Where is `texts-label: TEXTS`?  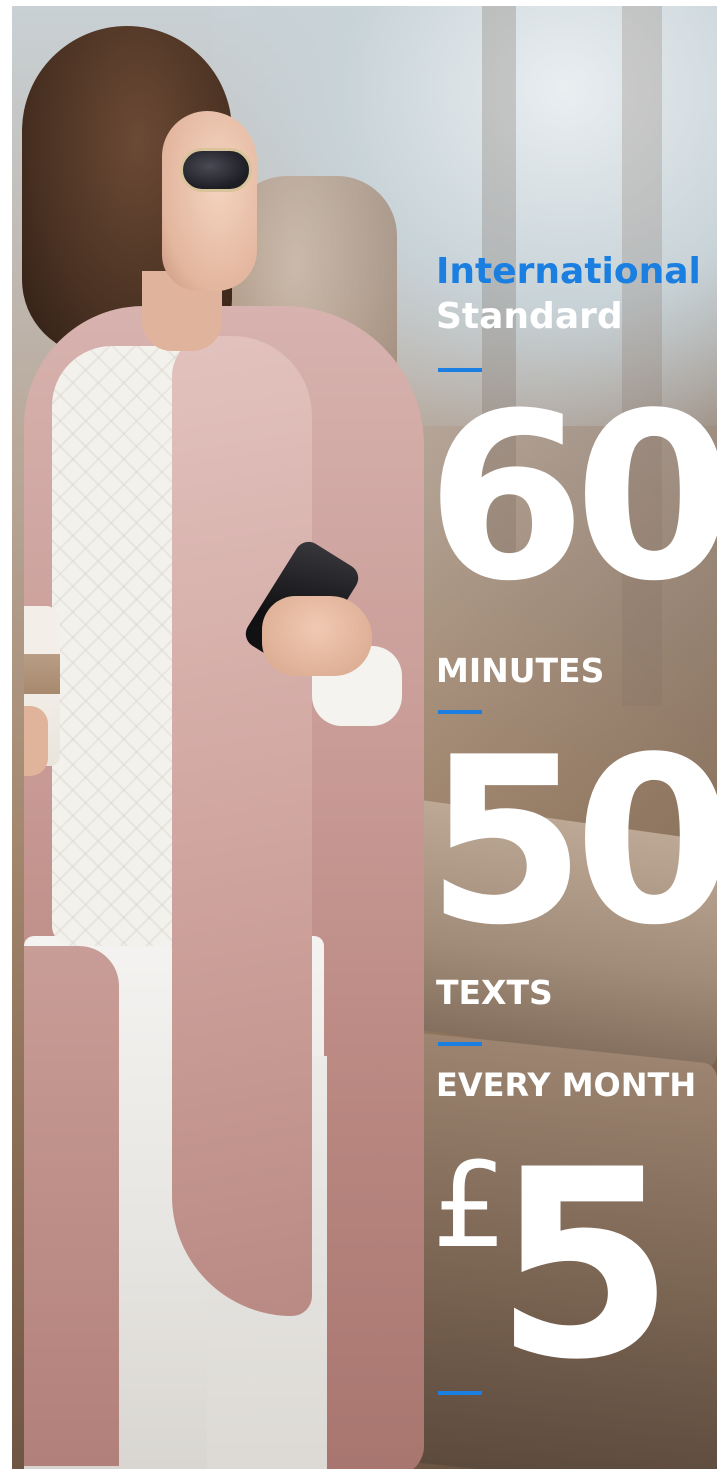
texts-label: TEXTS is located at coordinates (494, 992).